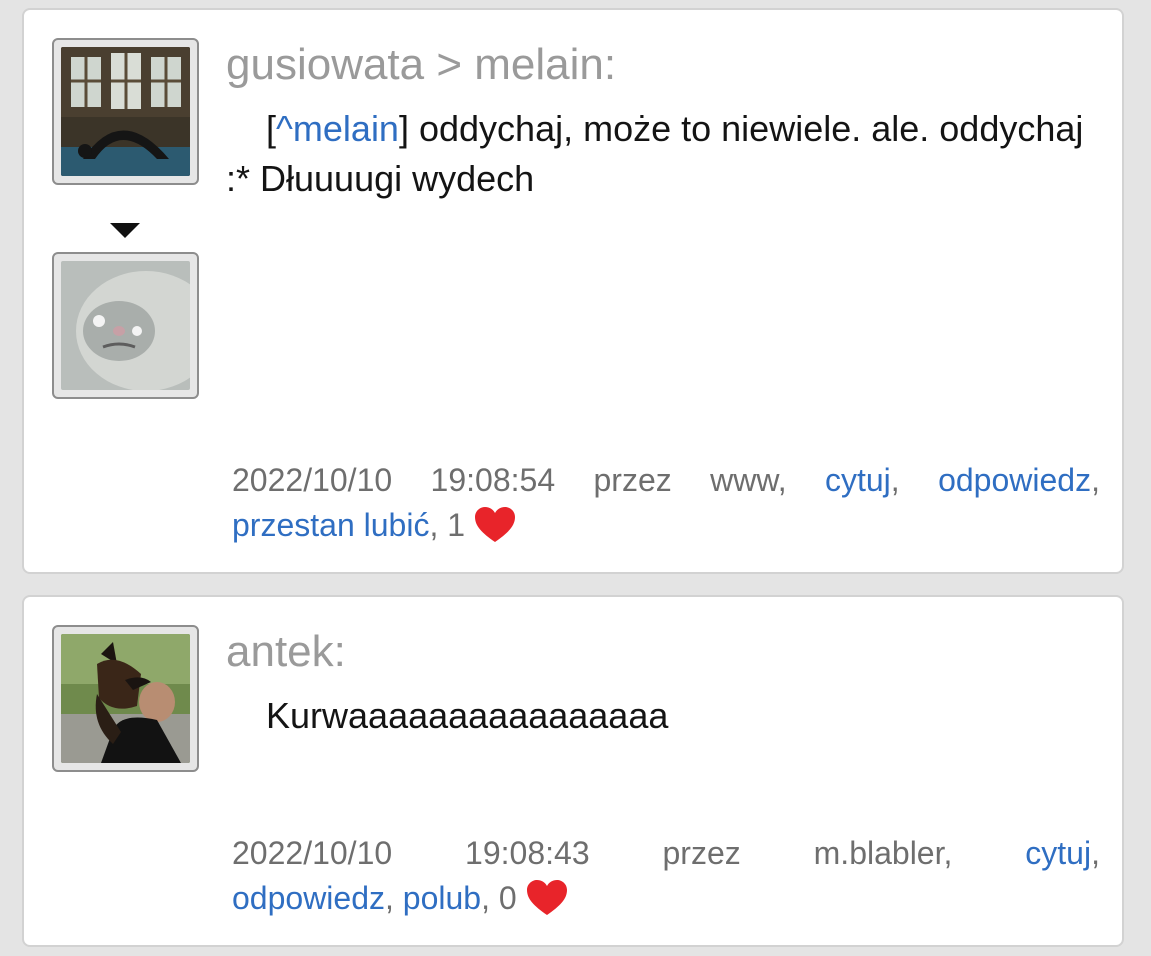 The width and height of the screenshot is (1151, 956). I want to click on post-content: Kurwaaaaaaaaaaaaaaaa, so click(666, 716).